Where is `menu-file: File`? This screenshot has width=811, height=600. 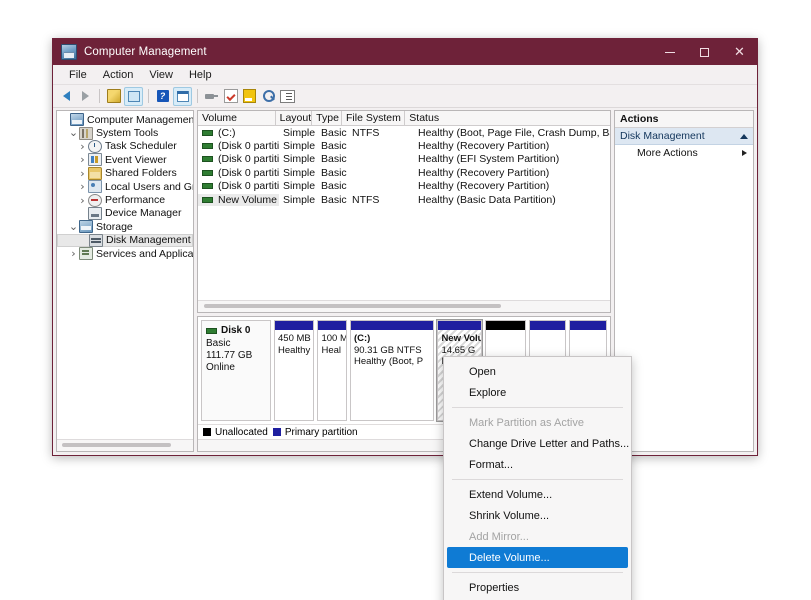
menu-file: File is located at coordinates (78, 75).